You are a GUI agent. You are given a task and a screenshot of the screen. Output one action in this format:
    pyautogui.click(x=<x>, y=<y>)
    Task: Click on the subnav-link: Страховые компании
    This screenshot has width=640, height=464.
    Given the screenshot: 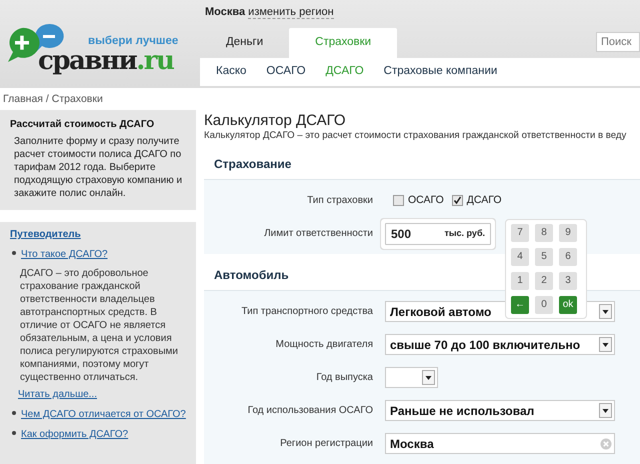 What is the action you would take?
    pyautogui.click(x=441, y=72)
    